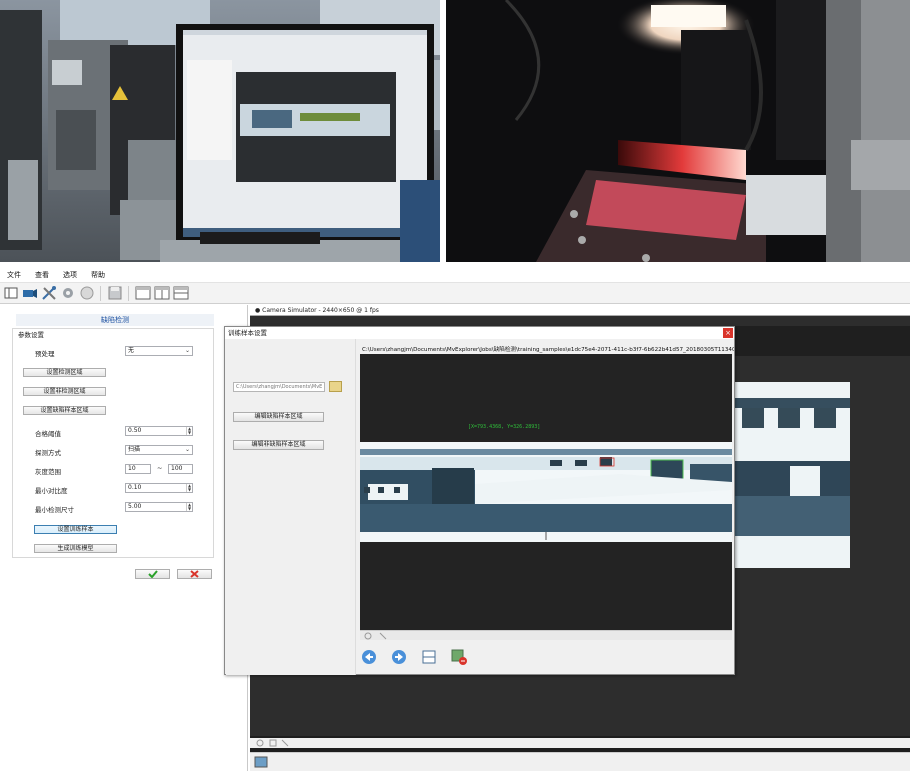 This screenshot has height=772, width=910. I want to click on camera-icon, so click(29, 293).